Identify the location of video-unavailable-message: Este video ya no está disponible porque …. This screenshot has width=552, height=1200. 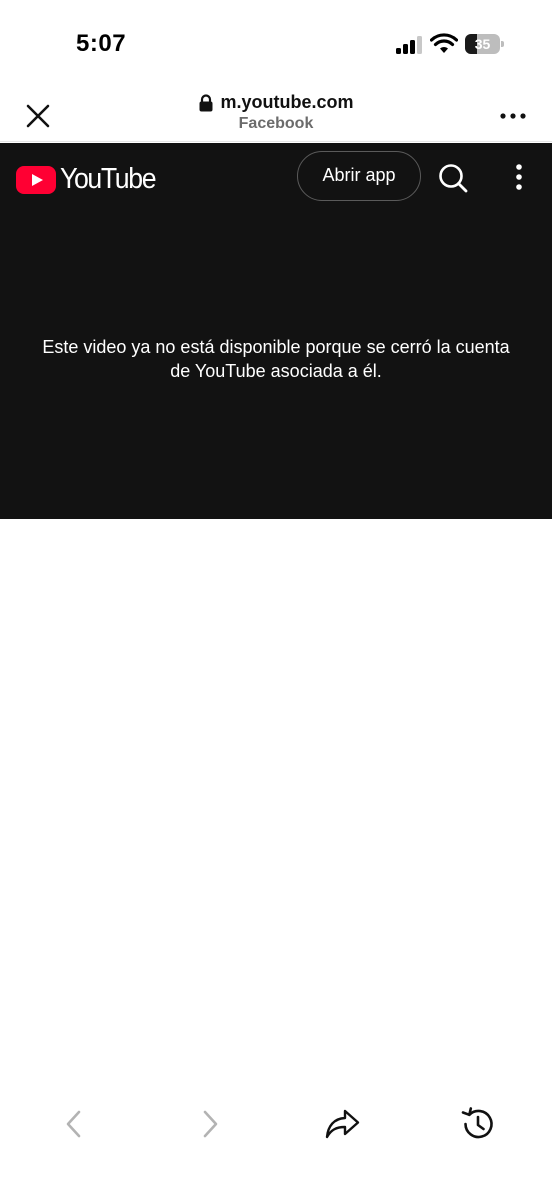
(276, 359).